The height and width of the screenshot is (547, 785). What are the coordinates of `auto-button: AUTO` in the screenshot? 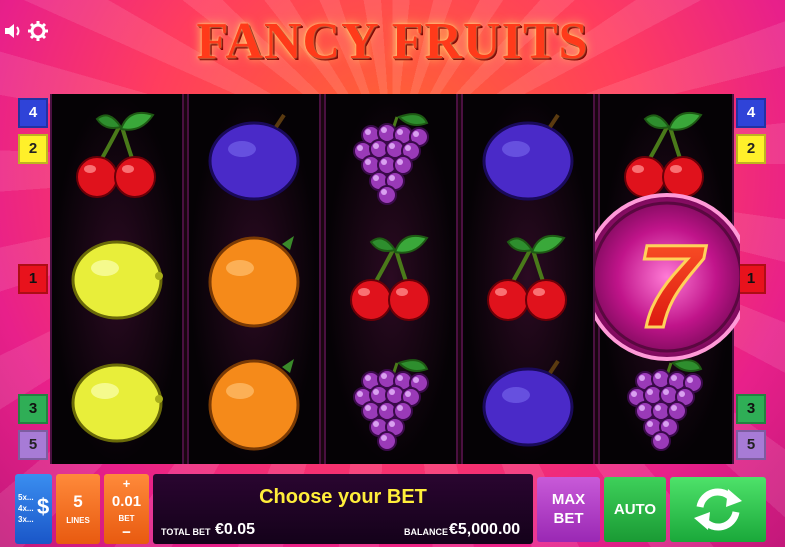 It's located at (635, 509).